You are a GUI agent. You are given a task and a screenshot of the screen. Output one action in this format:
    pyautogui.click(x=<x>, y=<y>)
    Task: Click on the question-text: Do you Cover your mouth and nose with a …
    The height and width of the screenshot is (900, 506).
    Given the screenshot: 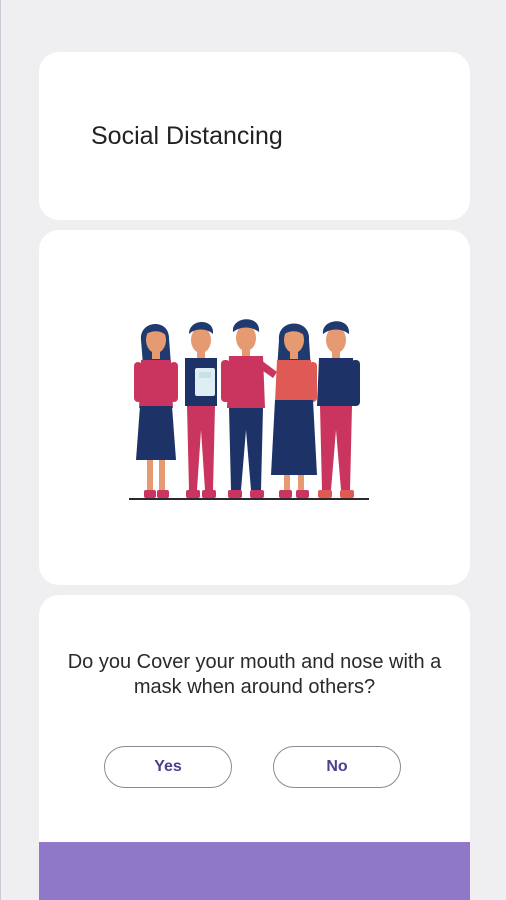 What is the action you would take?
    pyautogui.click(x=254, y=674)
    